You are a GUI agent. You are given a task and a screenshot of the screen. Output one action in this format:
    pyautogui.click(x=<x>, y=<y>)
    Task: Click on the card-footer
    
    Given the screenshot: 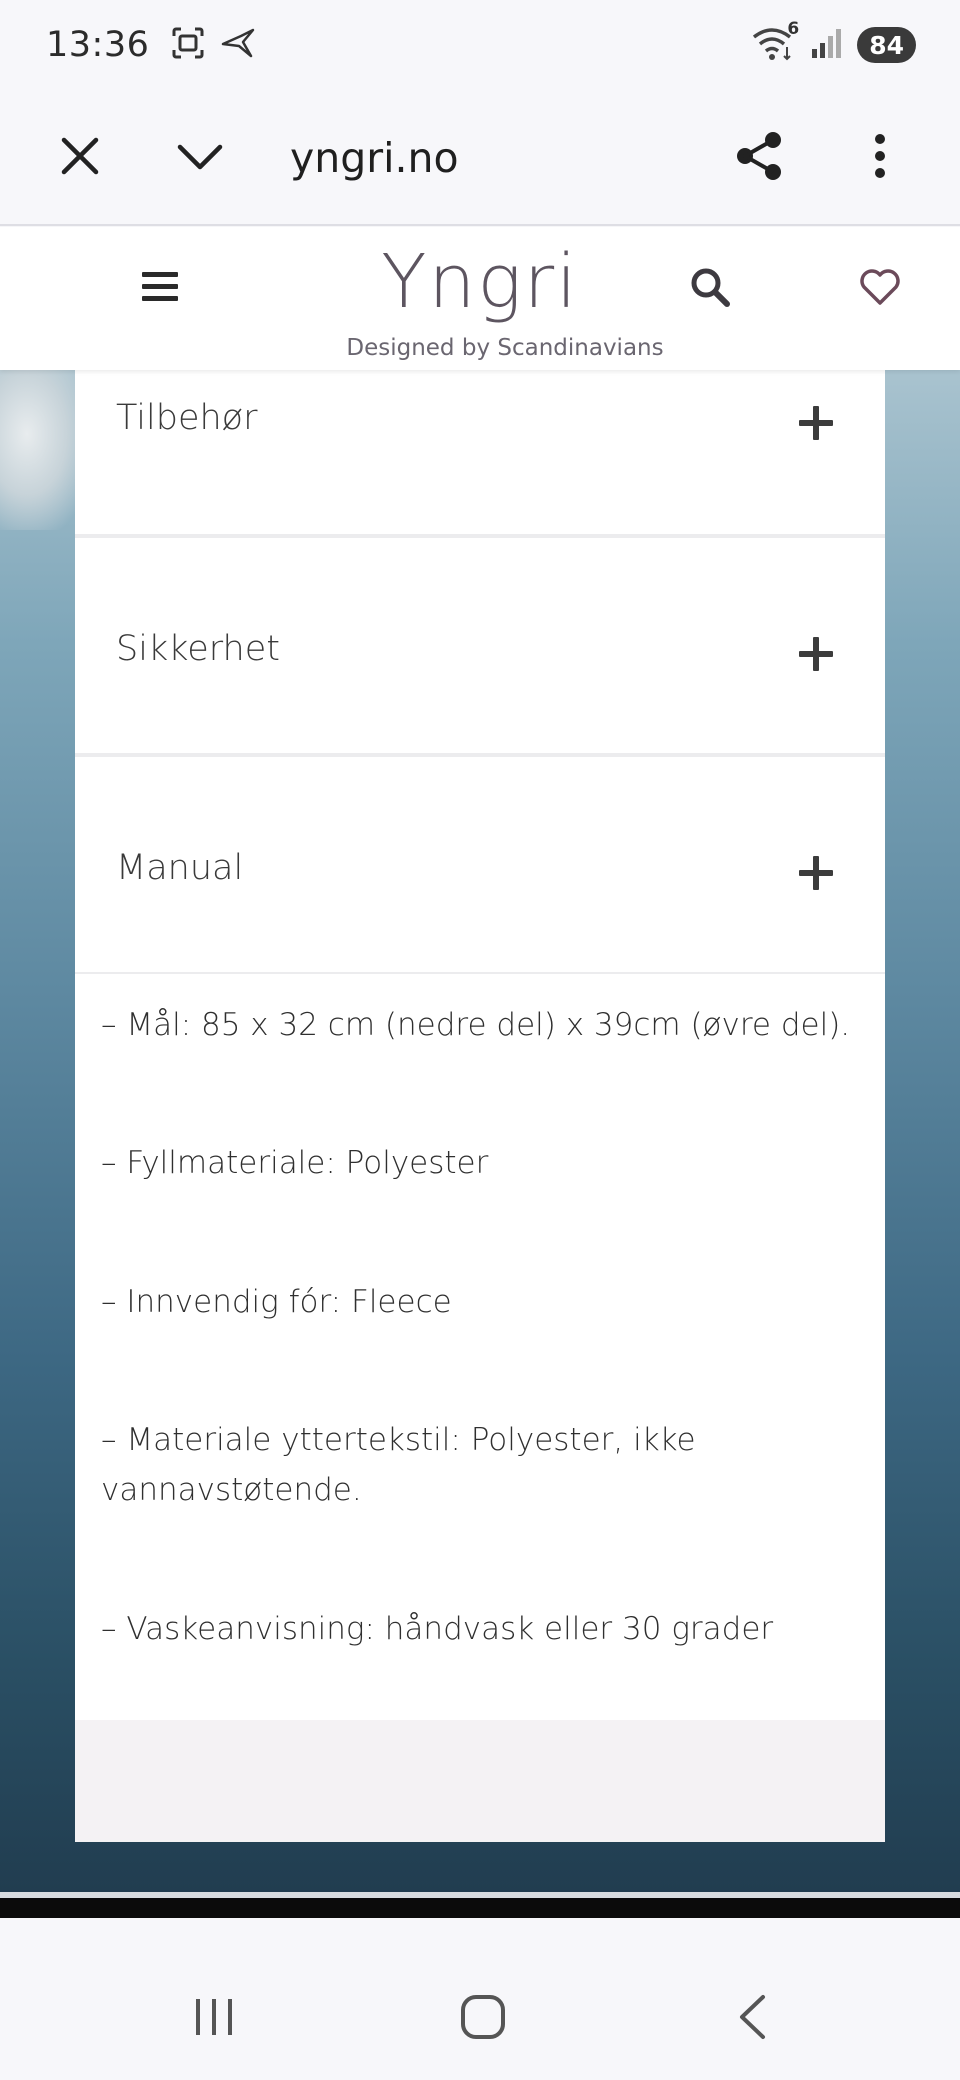 What is the action you would take?
    pyautogui.click(x=480, y=1781)
    